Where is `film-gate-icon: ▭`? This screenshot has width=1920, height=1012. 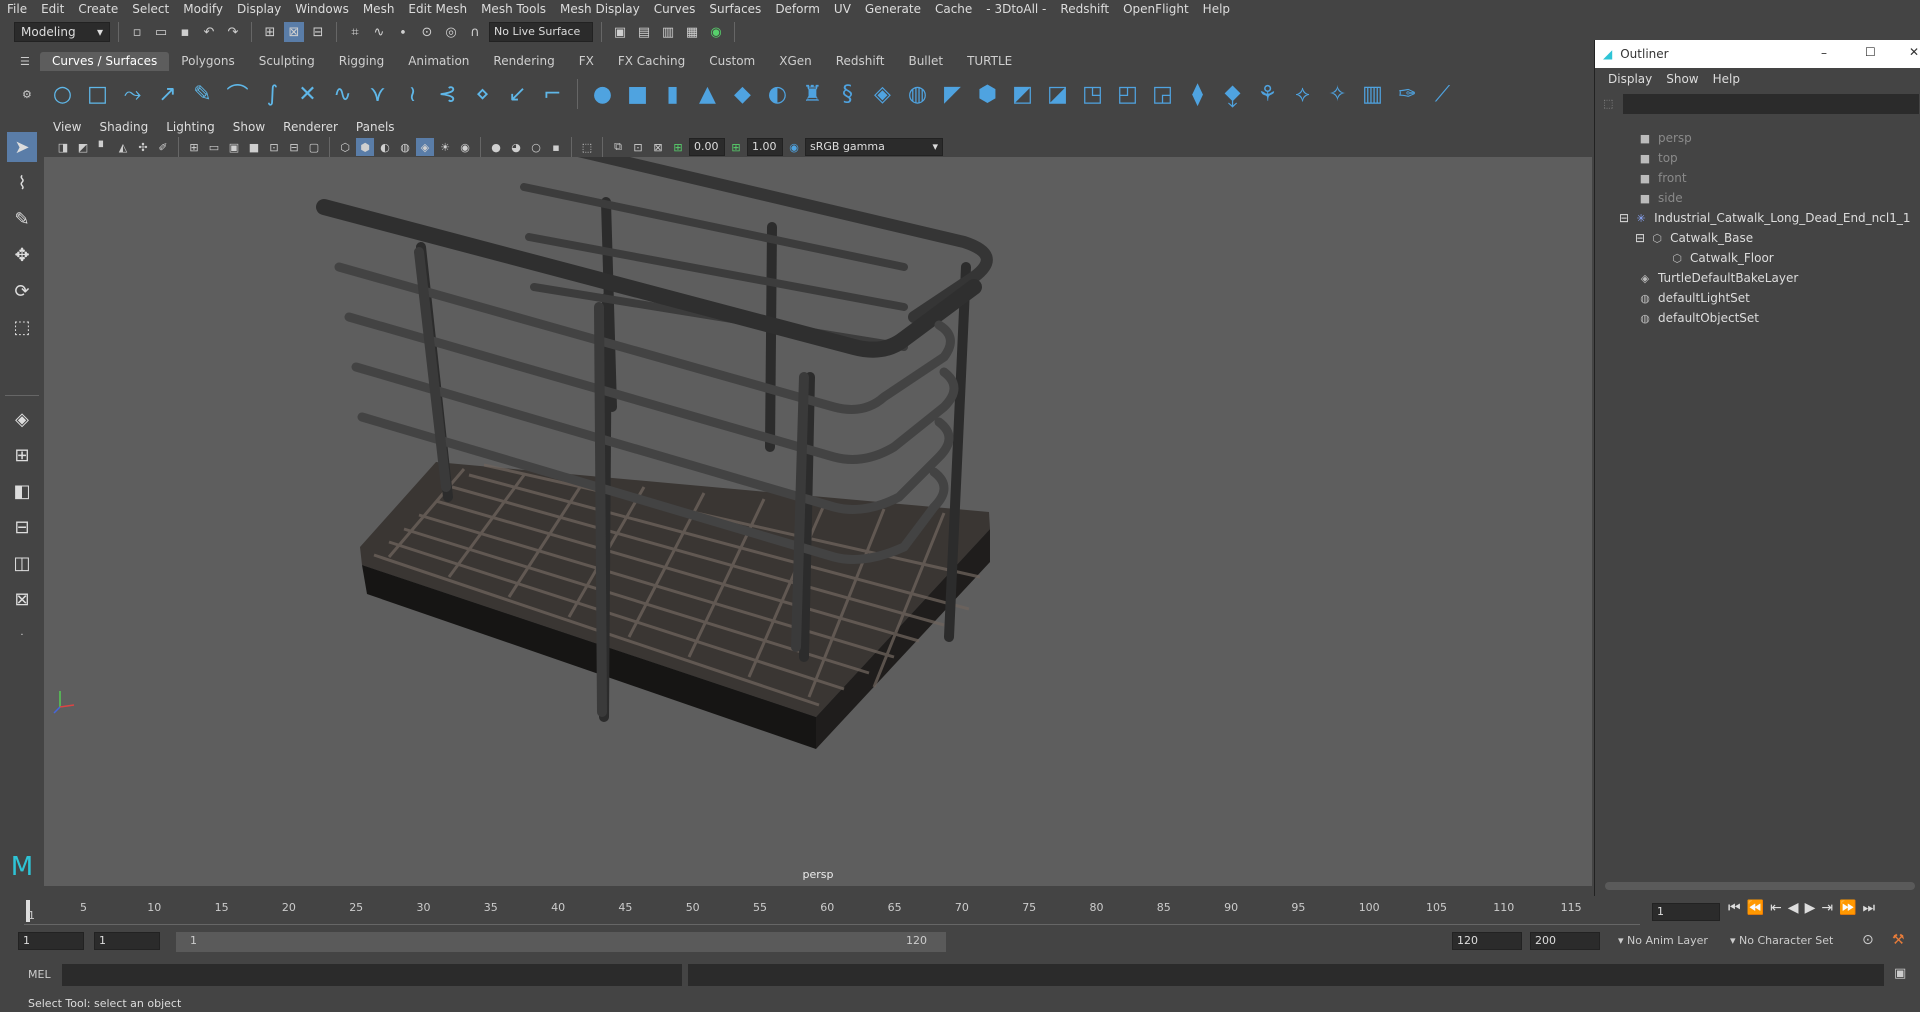
film-gate-icon: ▭ is located at coordinates (214, 147).